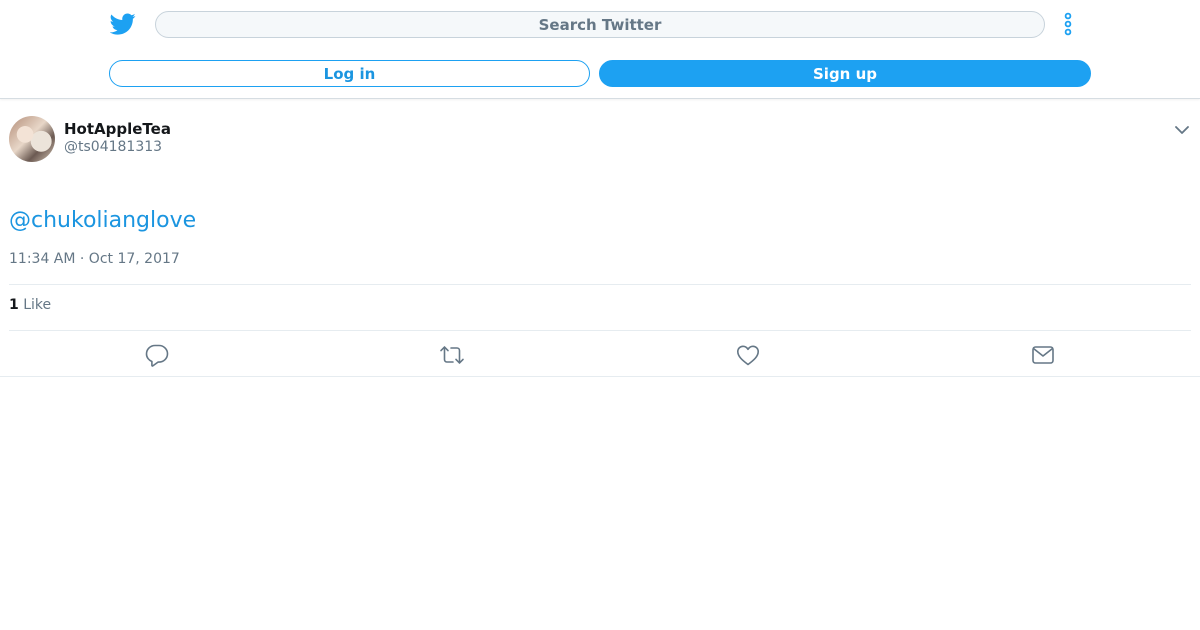 Image resolution: width=1200 pixels, height=630 pixels. What do you see at coordinates (748, 355) in the screenshot?
I see `like-icon` at bounding box center [748, 355].